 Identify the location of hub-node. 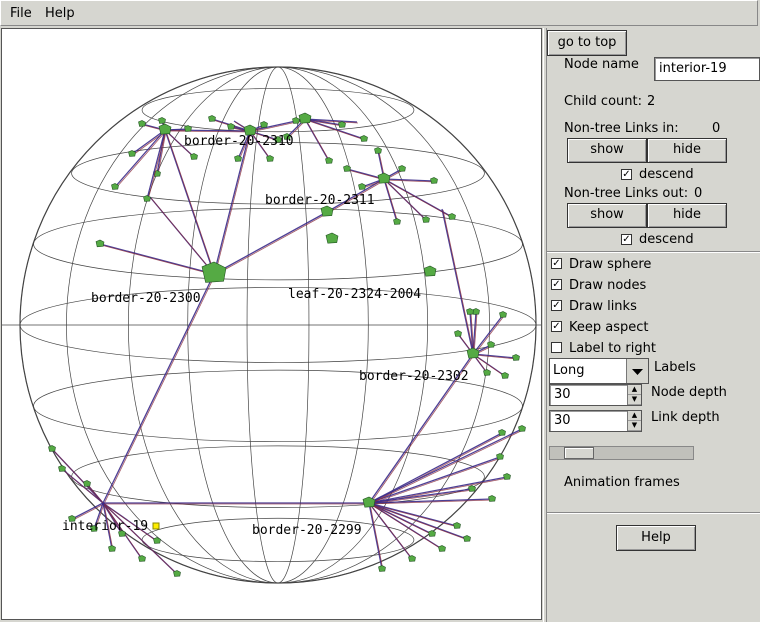
(384, 178).